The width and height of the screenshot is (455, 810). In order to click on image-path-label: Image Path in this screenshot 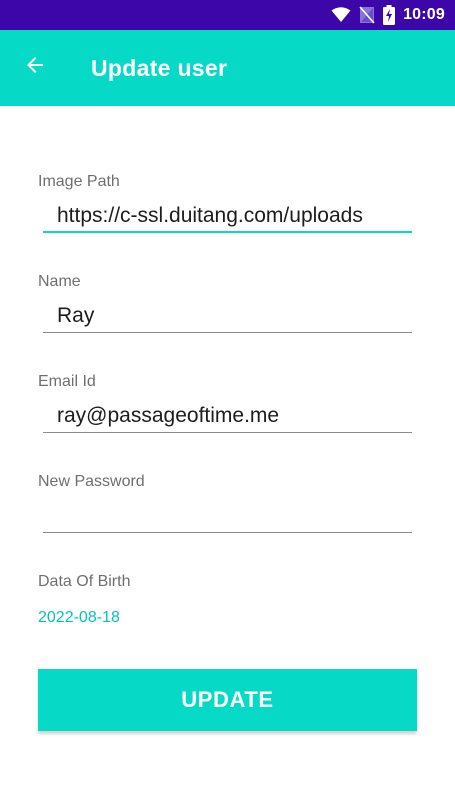, I will do `click(79, 181)`.